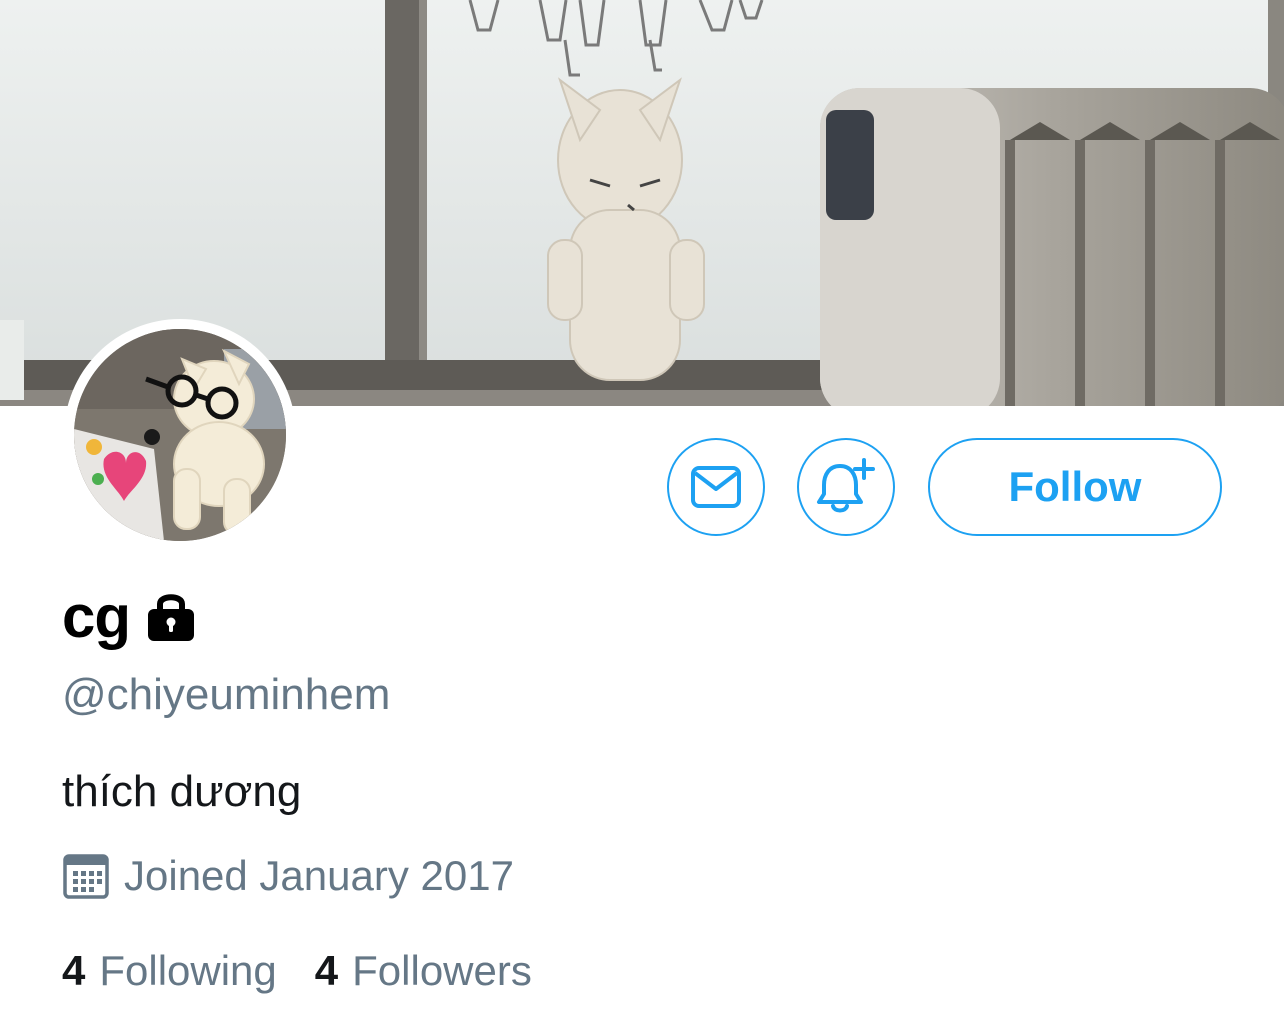  Describe the element at coordinates (226, 694) in the screenshot. I see `username-handle: @chiyeuminhem` at that location.